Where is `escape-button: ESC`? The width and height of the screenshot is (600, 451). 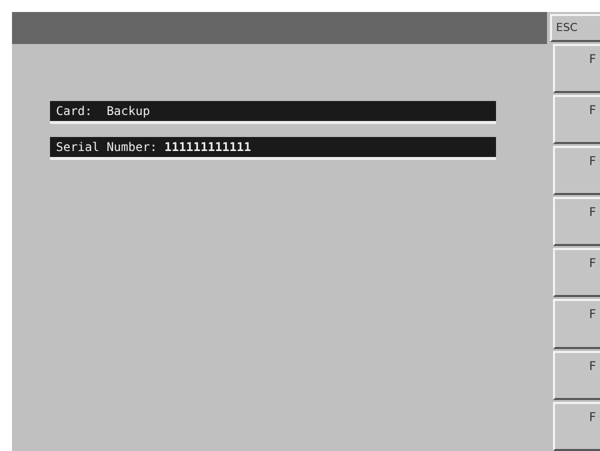
escape-button: ESC is located at coordinates (575, 28).